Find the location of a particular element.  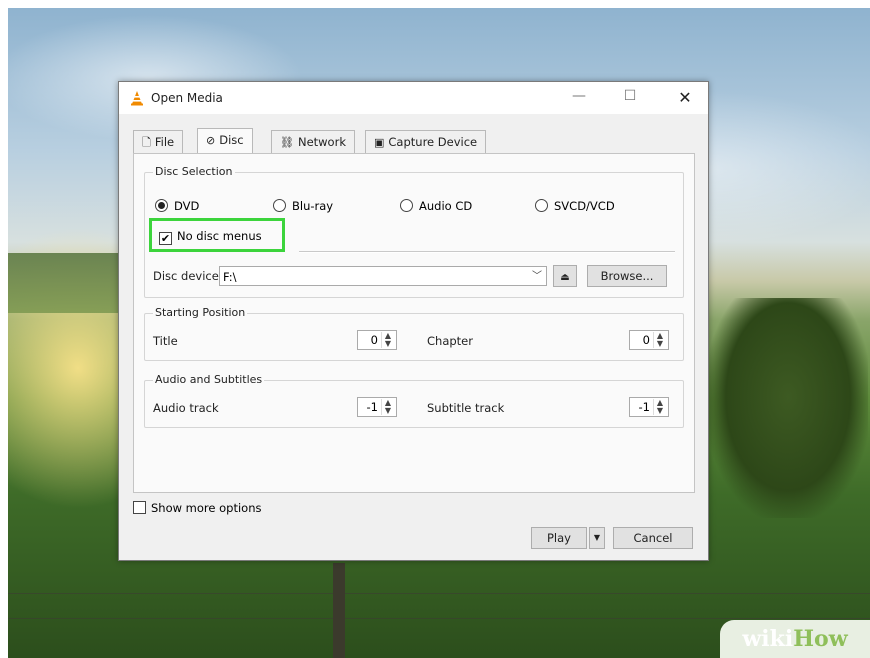

radio-svcd-vcd-indicator is located at coordinates (541, 205).